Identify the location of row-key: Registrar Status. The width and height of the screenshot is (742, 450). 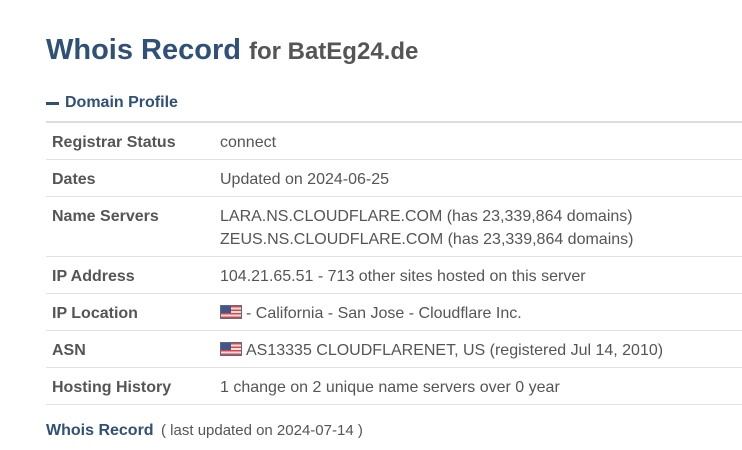
(133, 141).